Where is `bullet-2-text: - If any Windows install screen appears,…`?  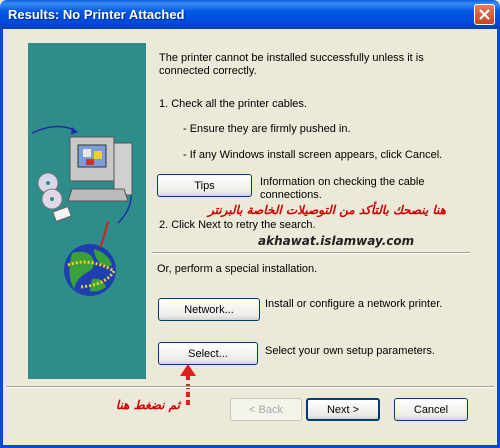
bullet-2-text: - If any Windows install screen appears,… is located at coordinates (313, 155).